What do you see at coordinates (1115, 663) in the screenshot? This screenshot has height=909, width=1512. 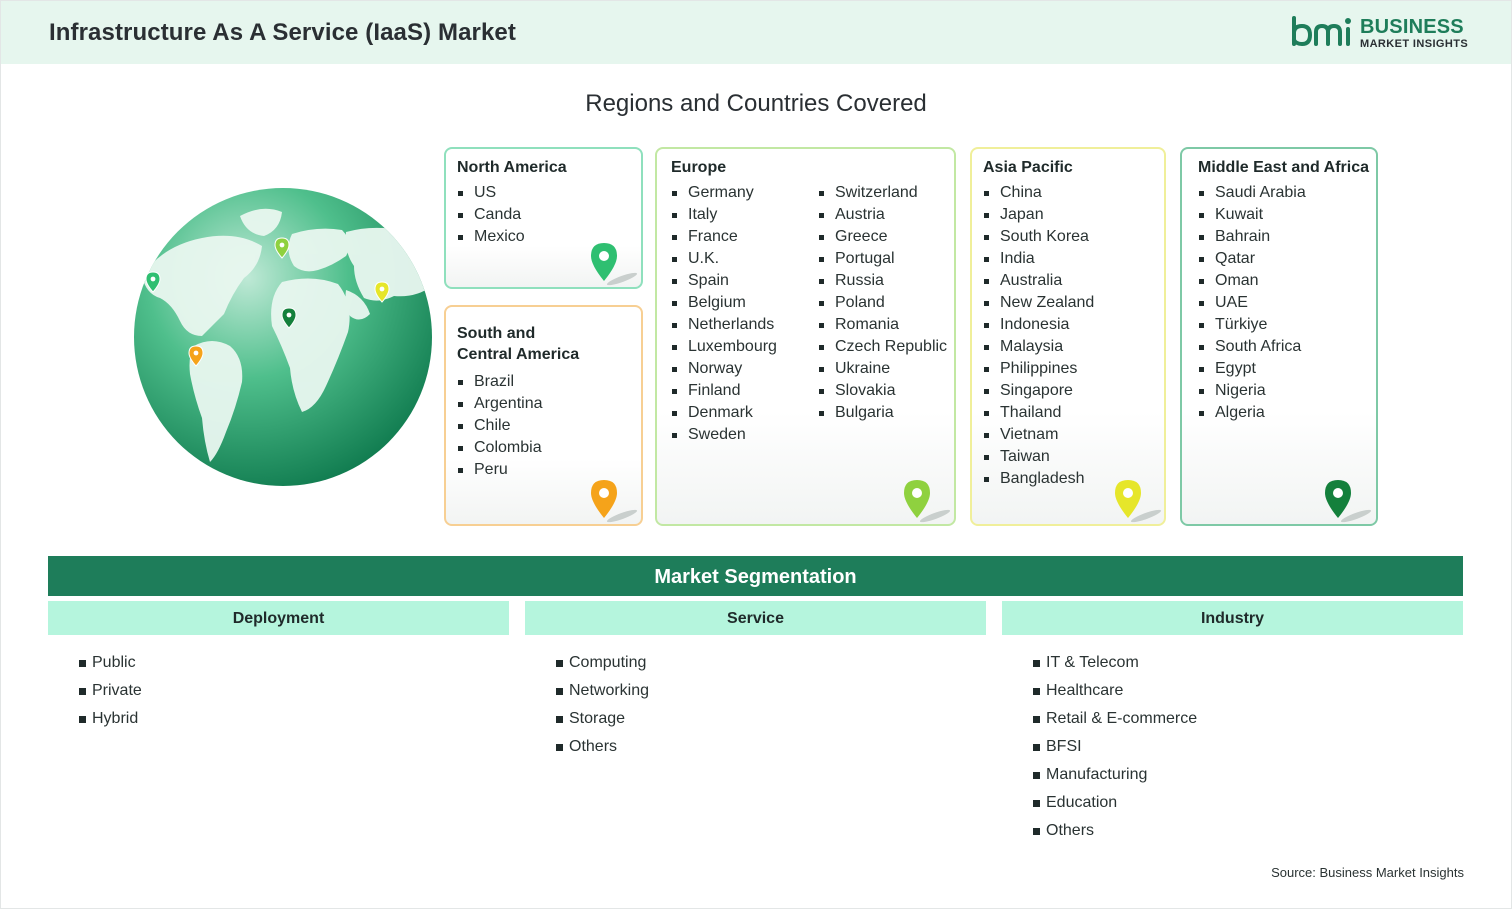 I see `list-item: IT & Telecom` at bounding box center [1115, 663].